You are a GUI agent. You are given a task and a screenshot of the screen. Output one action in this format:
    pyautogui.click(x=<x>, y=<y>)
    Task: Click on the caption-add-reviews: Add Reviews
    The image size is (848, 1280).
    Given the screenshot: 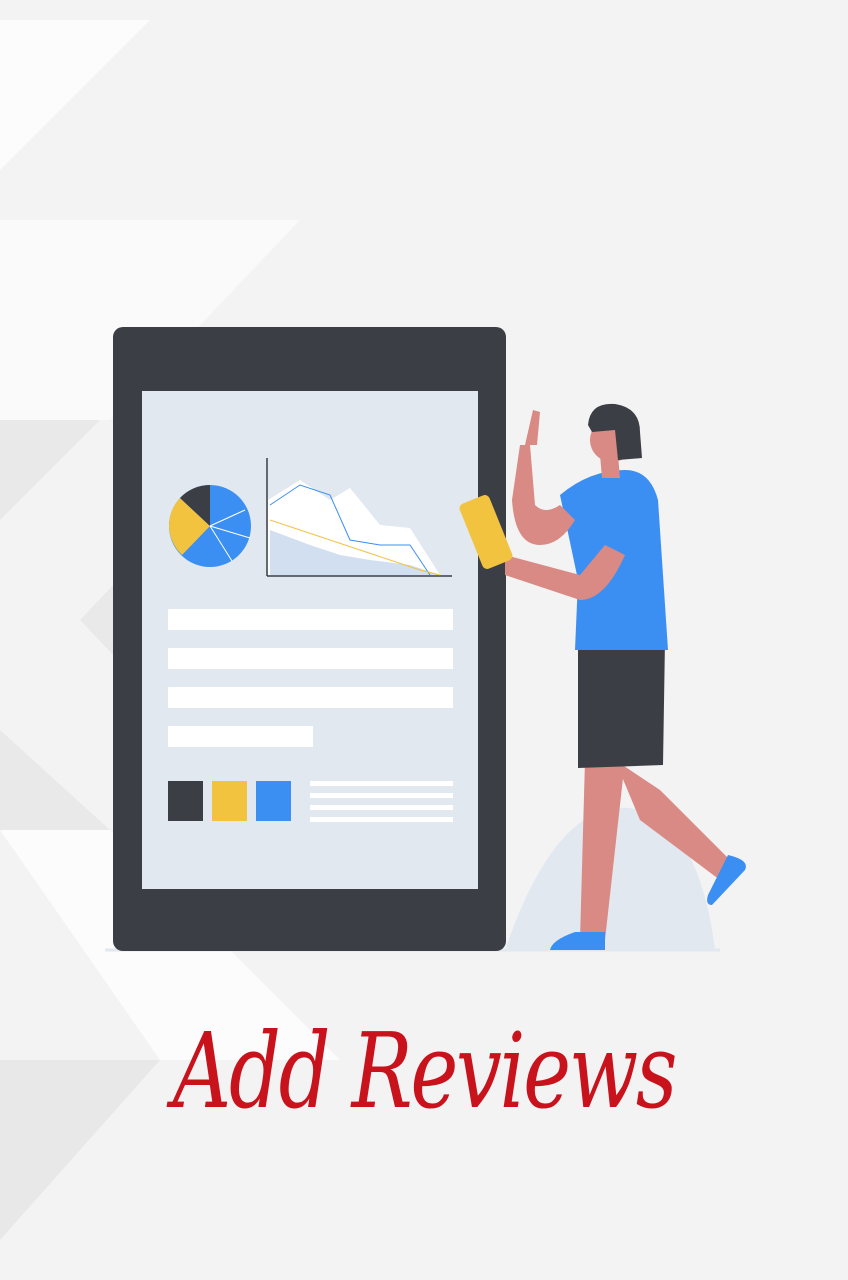 What is the action you would take?
    pyautogui.click(x=425, y=1071)
    